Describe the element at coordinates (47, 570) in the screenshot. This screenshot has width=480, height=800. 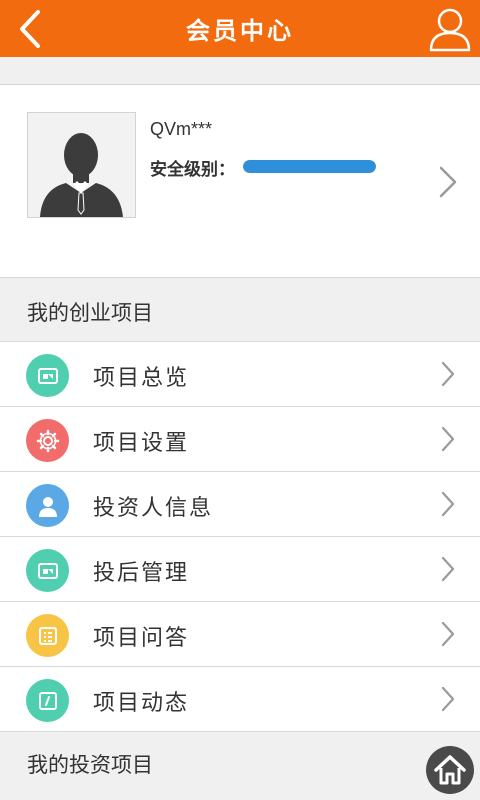
I see `post-investment-icon` at that location.